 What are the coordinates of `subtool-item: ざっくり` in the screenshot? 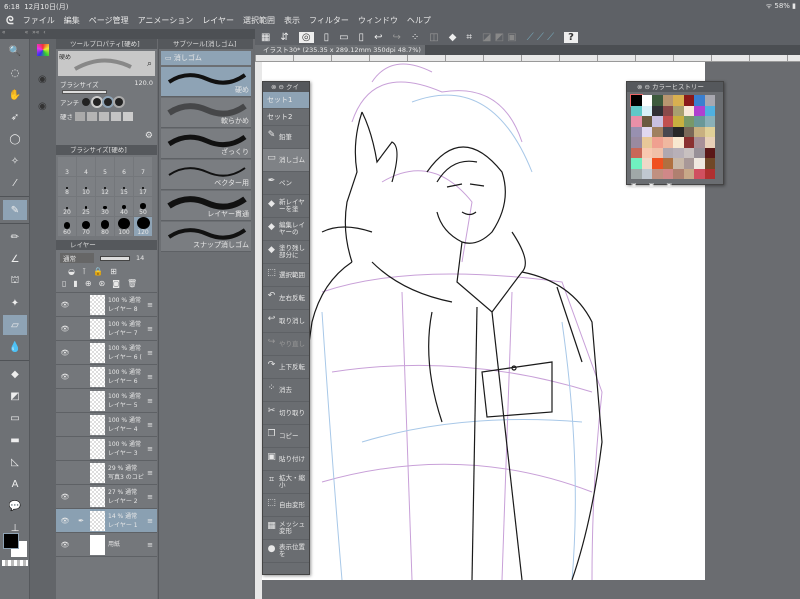 It's located at (206, 144).